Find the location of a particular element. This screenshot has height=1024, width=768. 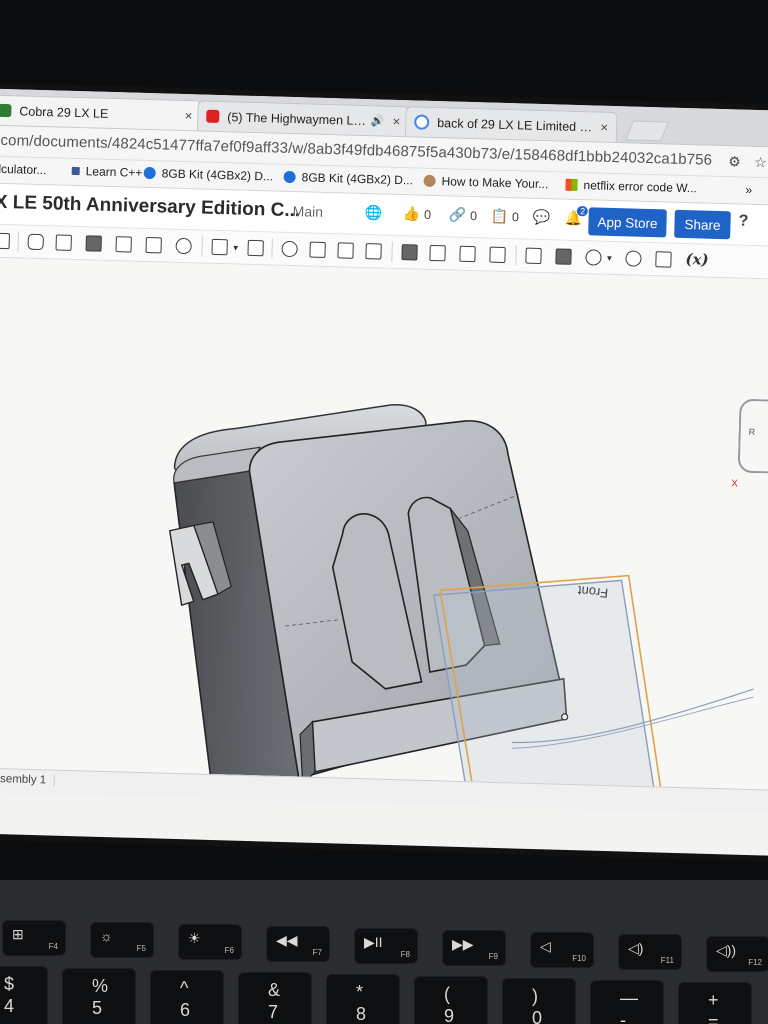

bookmark-favicon-icon is located at coordinates (75, 171).